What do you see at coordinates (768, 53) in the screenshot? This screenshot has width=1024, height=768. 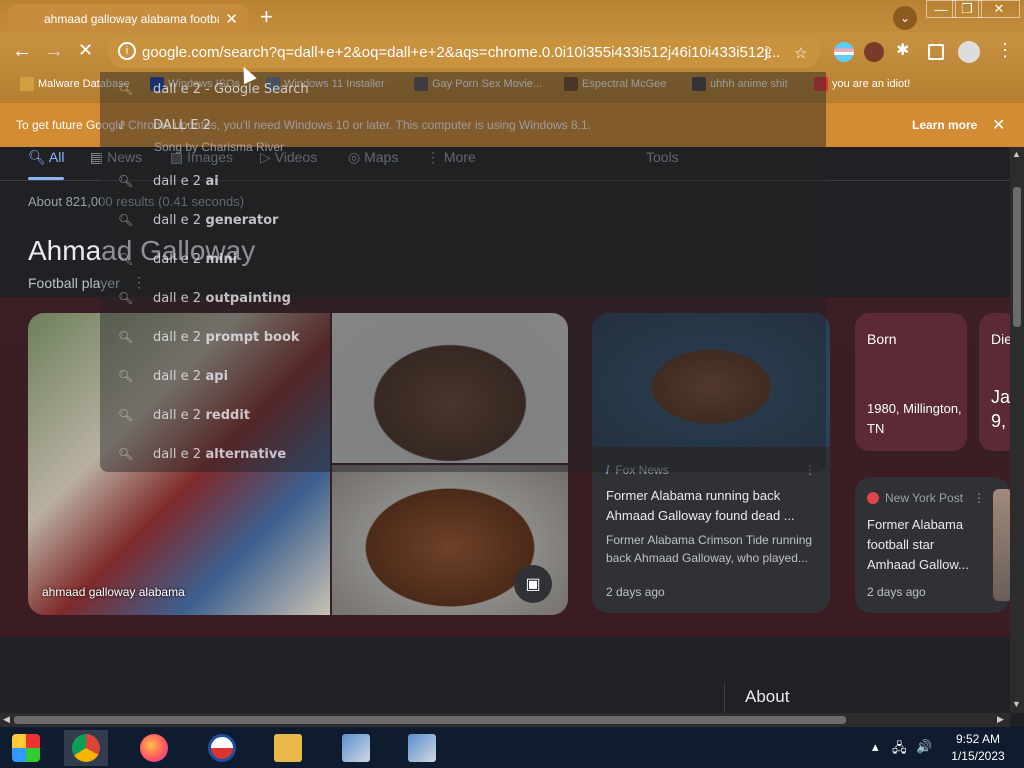 I see `share-icon: ⇪` at bounding box center [768, 53].